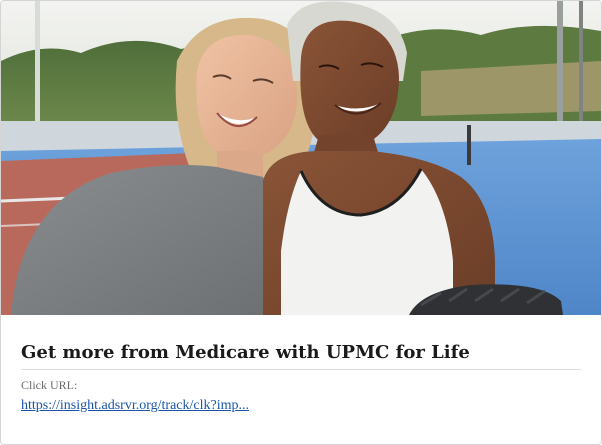 This screenshot has height=445, width=602. I want to click on click-url-label: Click URL:, so click(49, 385).